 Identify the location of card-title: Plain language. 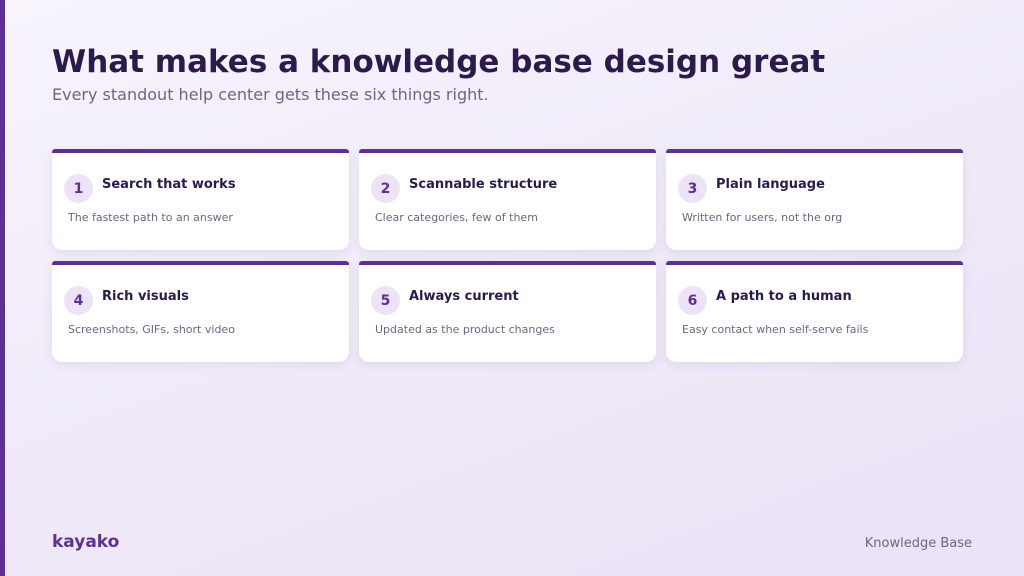
(770, 184).